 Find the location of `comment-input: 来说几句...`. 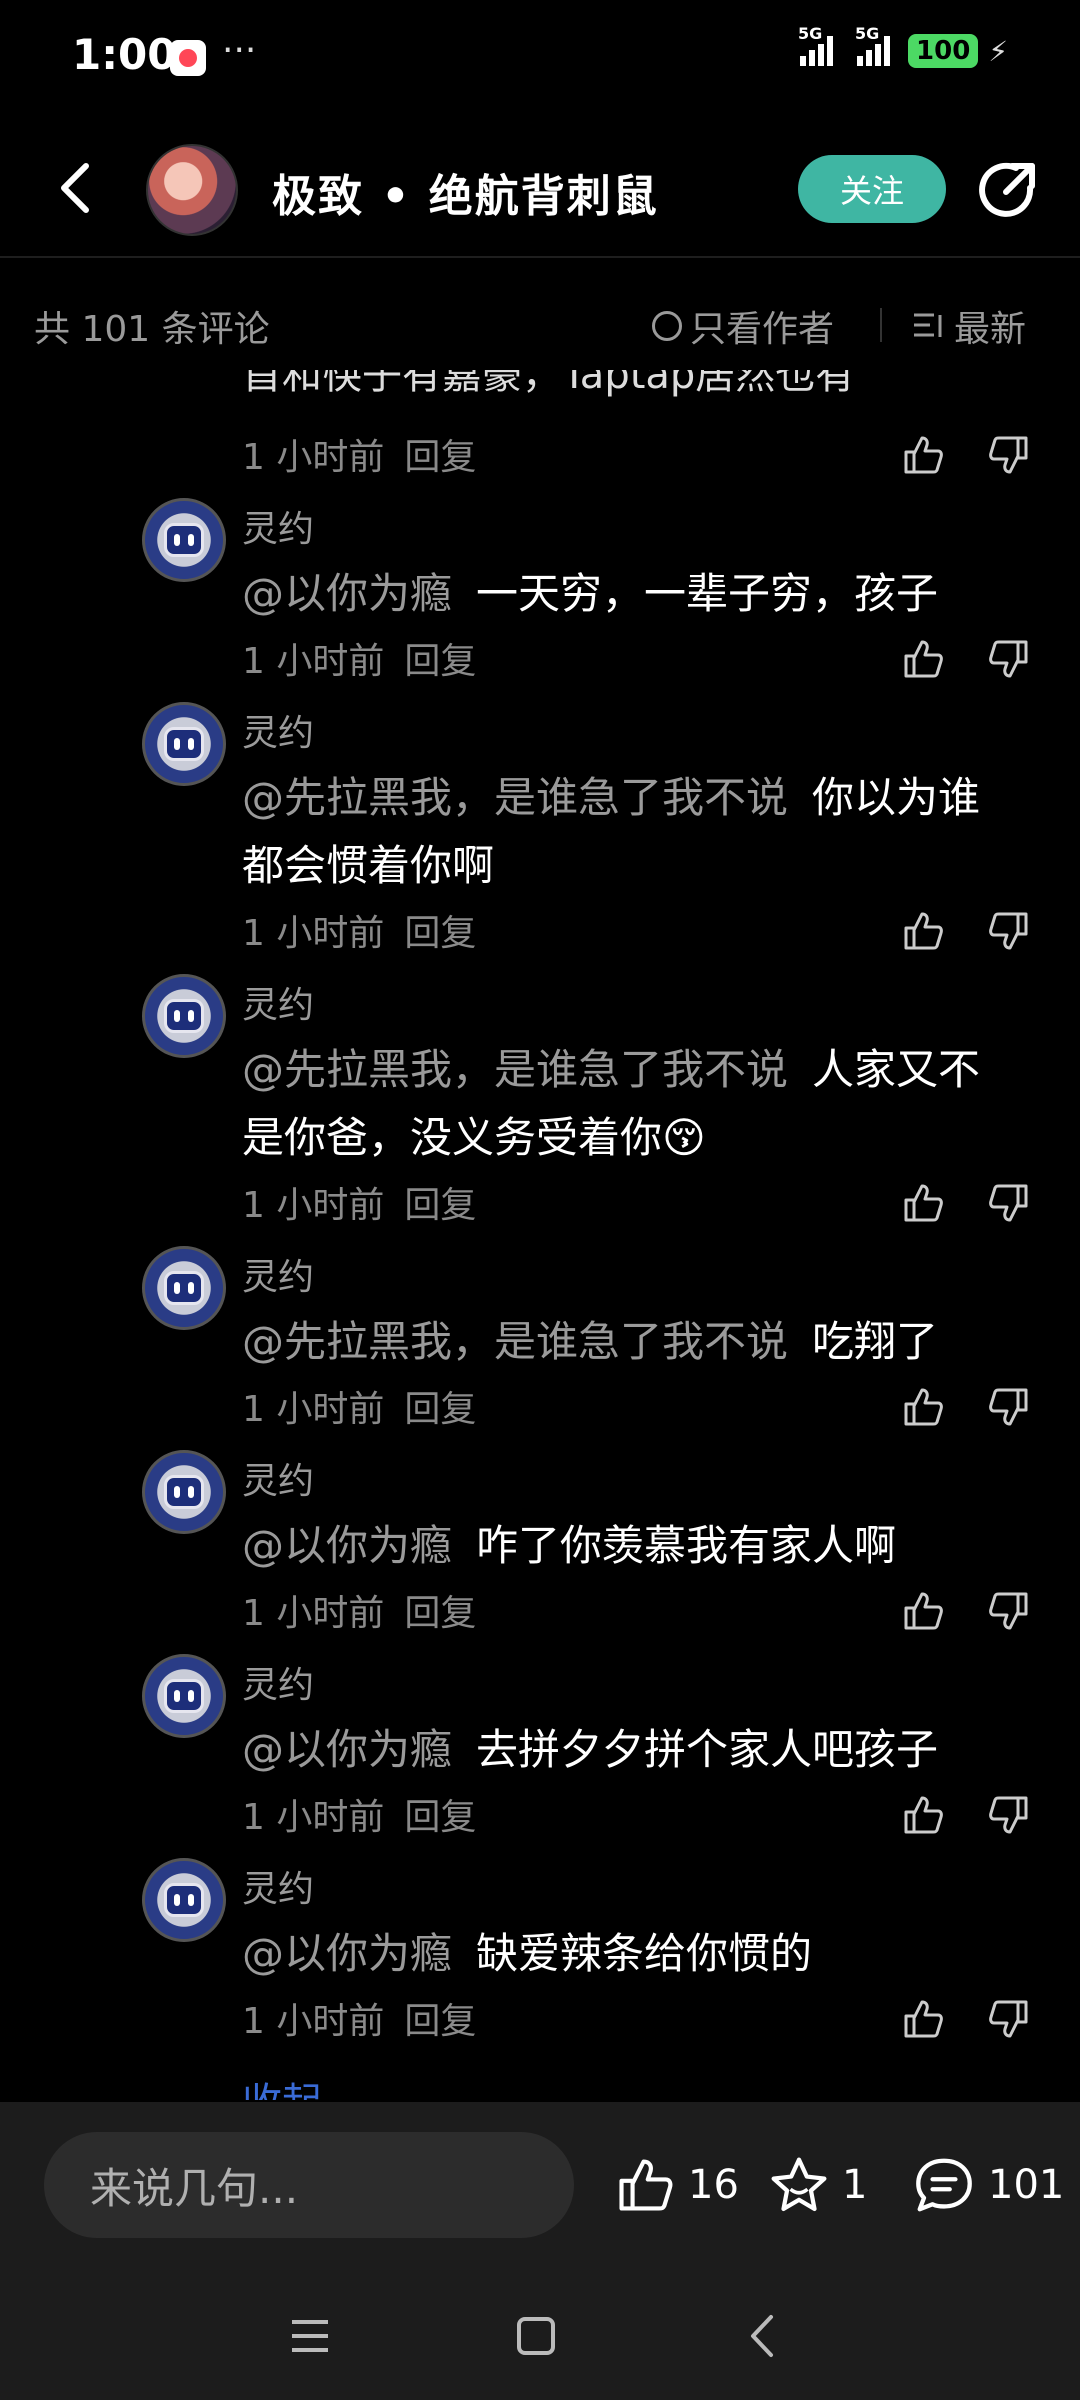

comment-input: 来说几句... is located at coordinates (309, 2185).